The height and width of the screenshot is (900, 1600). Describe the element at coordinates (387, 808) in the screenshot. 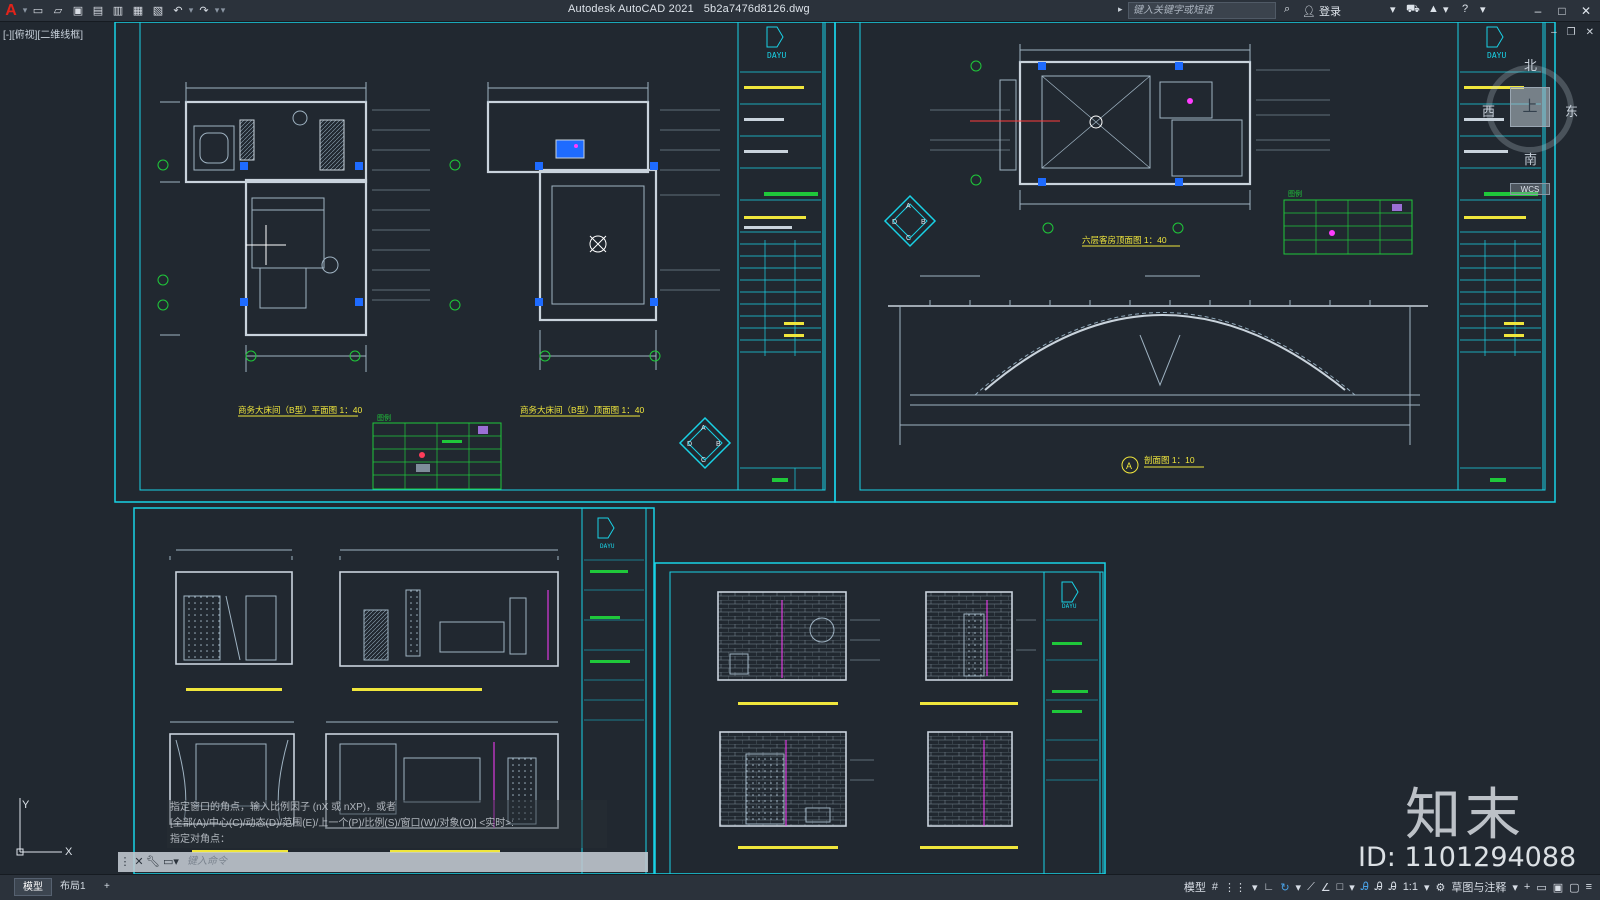

I see `command-history-line: 指定窗口的角点，输入比例因子 (nX 或 nXP)，或者` at that location.